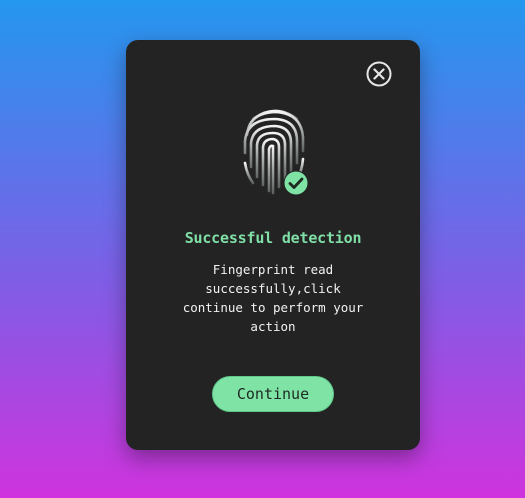 This screenshot has height=498, width=525. What do you see at coordinates (273, 326) in the screenshot?
I see `message-line: action` at bounding box center [273, 326].